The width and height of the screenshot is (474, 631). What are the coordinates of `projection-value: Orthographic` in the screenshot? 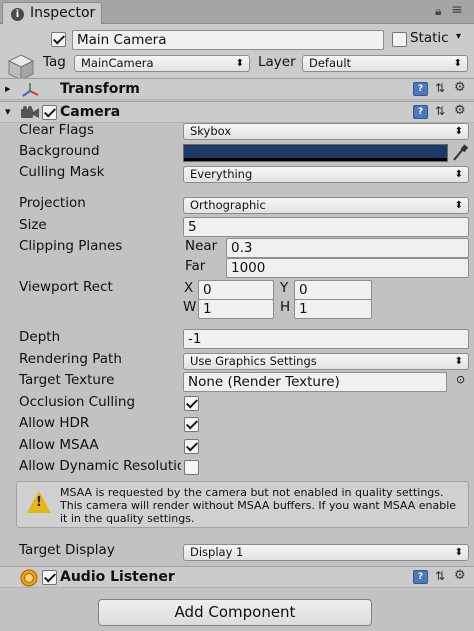 It's located at (228, 205).